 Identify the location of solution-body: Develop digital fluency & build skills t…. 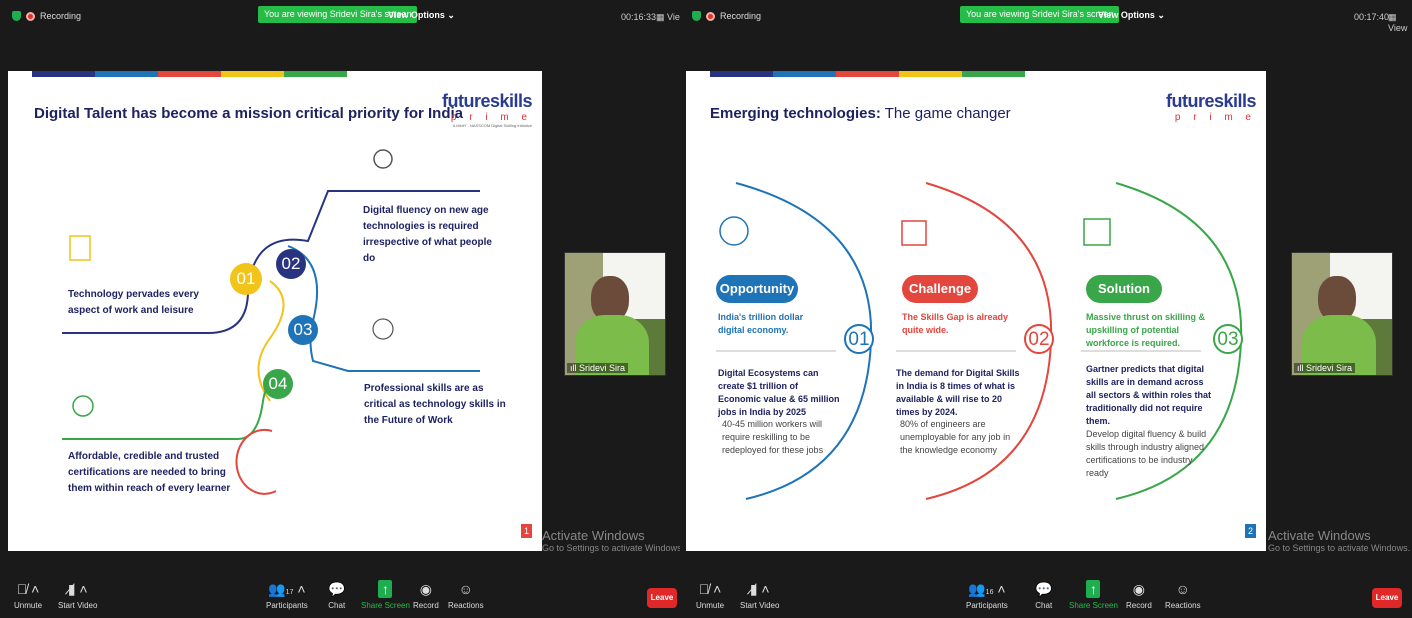
(1146, 453).